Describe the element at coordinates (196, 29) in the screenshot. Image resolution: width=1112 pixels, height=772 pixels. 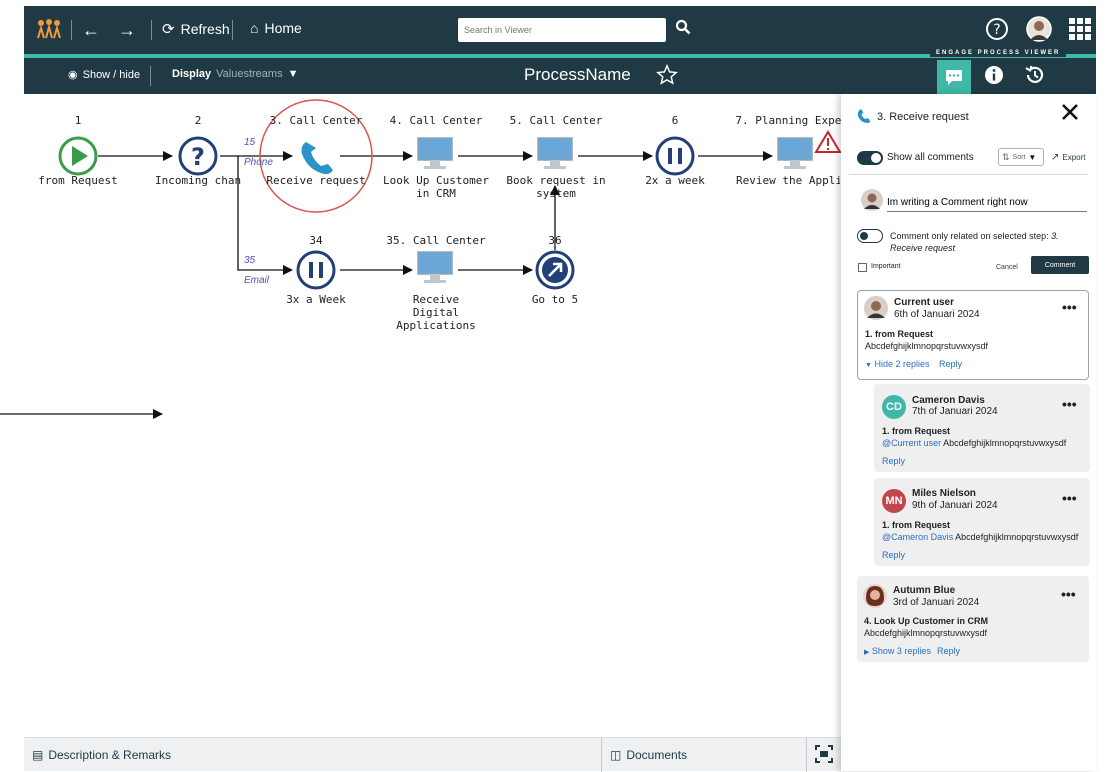
I see `refresh-button: ⟳ Refresh` at that location.